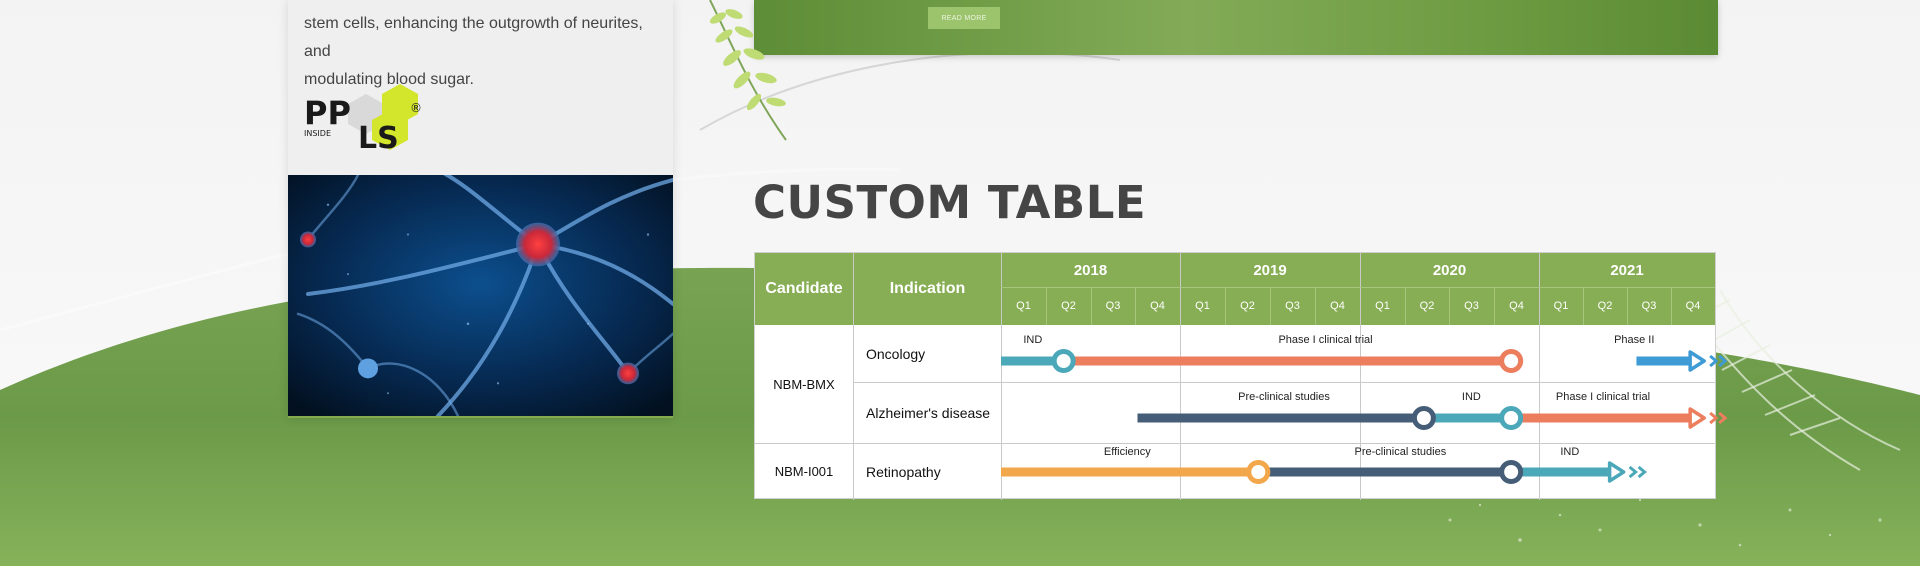  I want to click on section-title: CUSTOM TABLE, so click(950, 202).